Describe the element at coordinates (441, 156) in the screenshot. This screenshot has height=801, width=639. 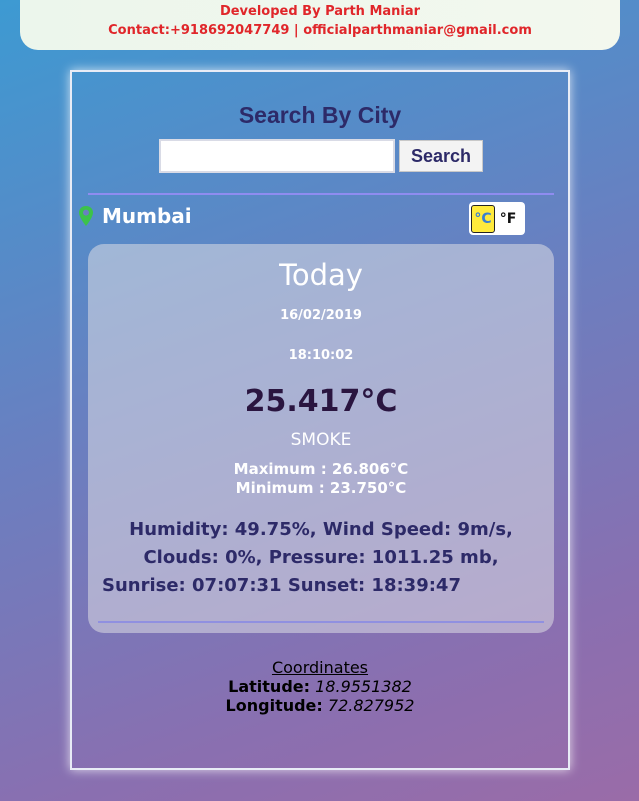
I see `search-button: Search` at that location.